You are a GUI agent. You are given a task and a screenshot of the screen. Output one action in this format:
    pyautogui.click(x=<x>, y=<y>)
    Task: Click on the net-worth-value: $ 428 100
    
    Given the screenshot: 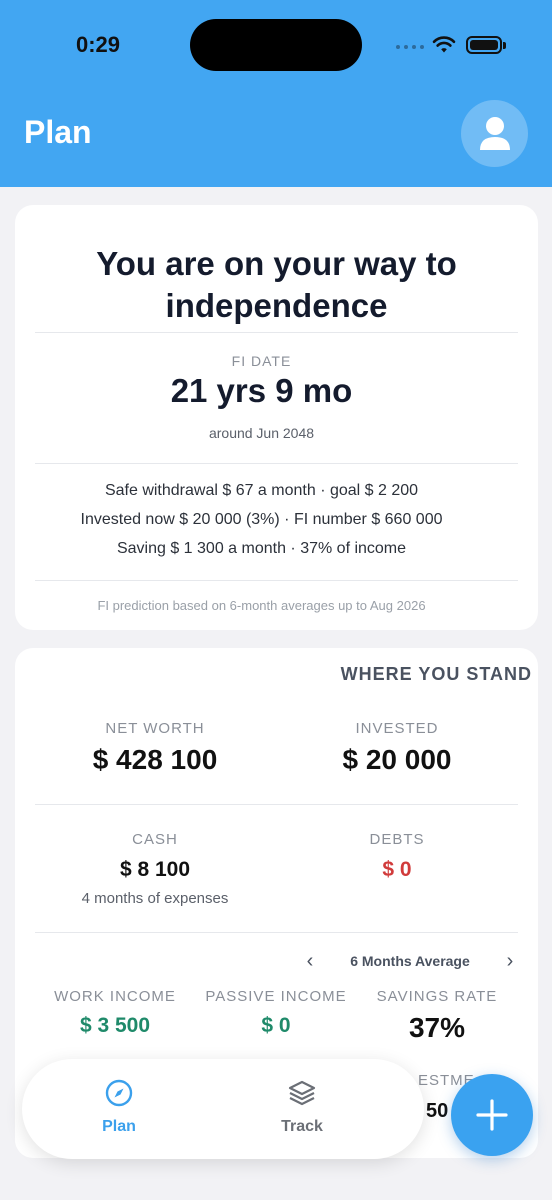 What is the action you would take?
    pyautogui.click(x=155, y=759)
    